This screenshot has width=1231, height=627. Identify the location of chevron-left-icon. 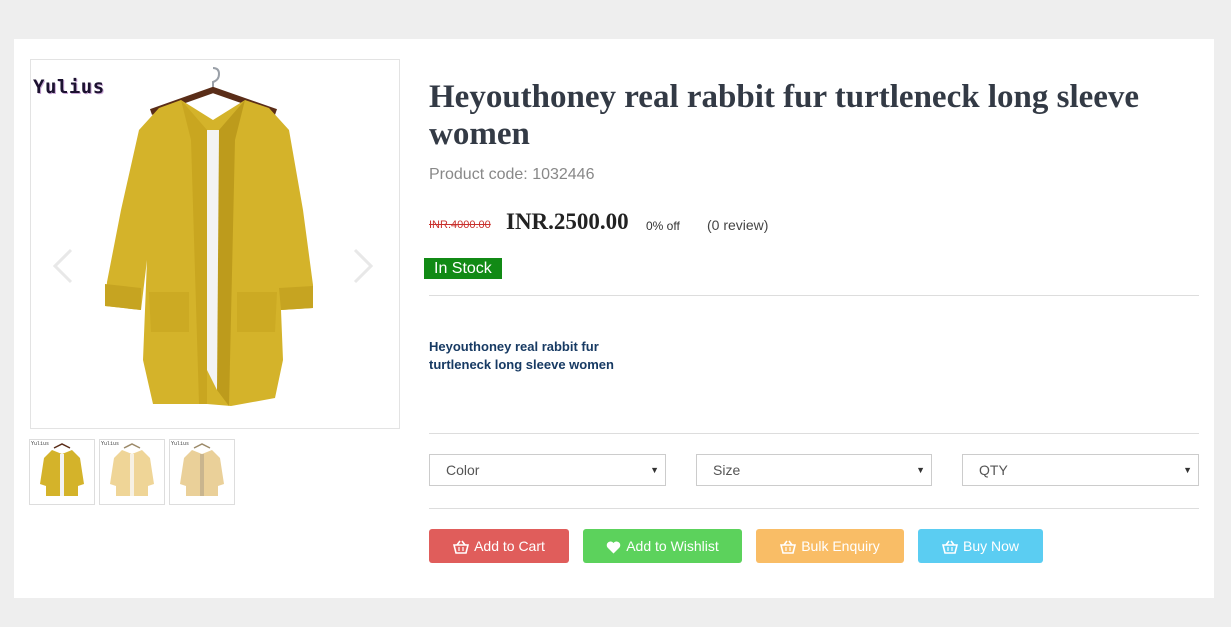
(62, 266).